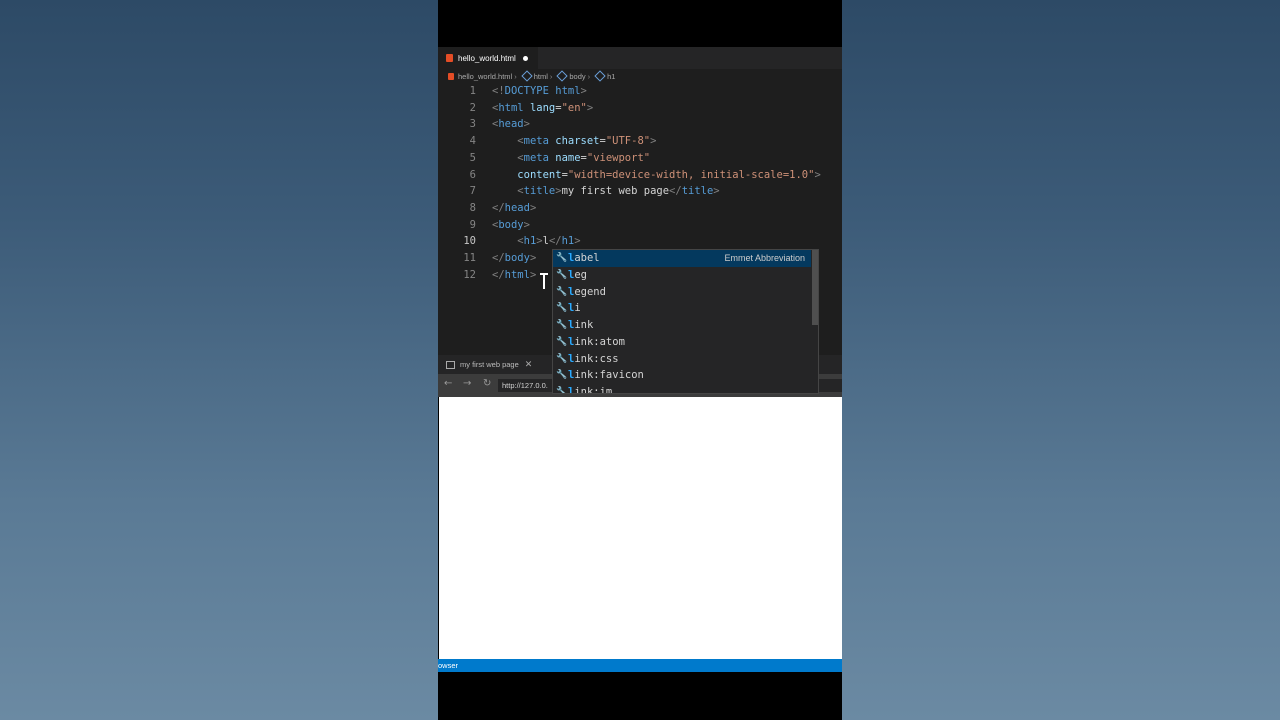 This screenshot has width=1280, height=720. I want to click on code-line: 7 <title>my first web page</title>, so click(640, 191).